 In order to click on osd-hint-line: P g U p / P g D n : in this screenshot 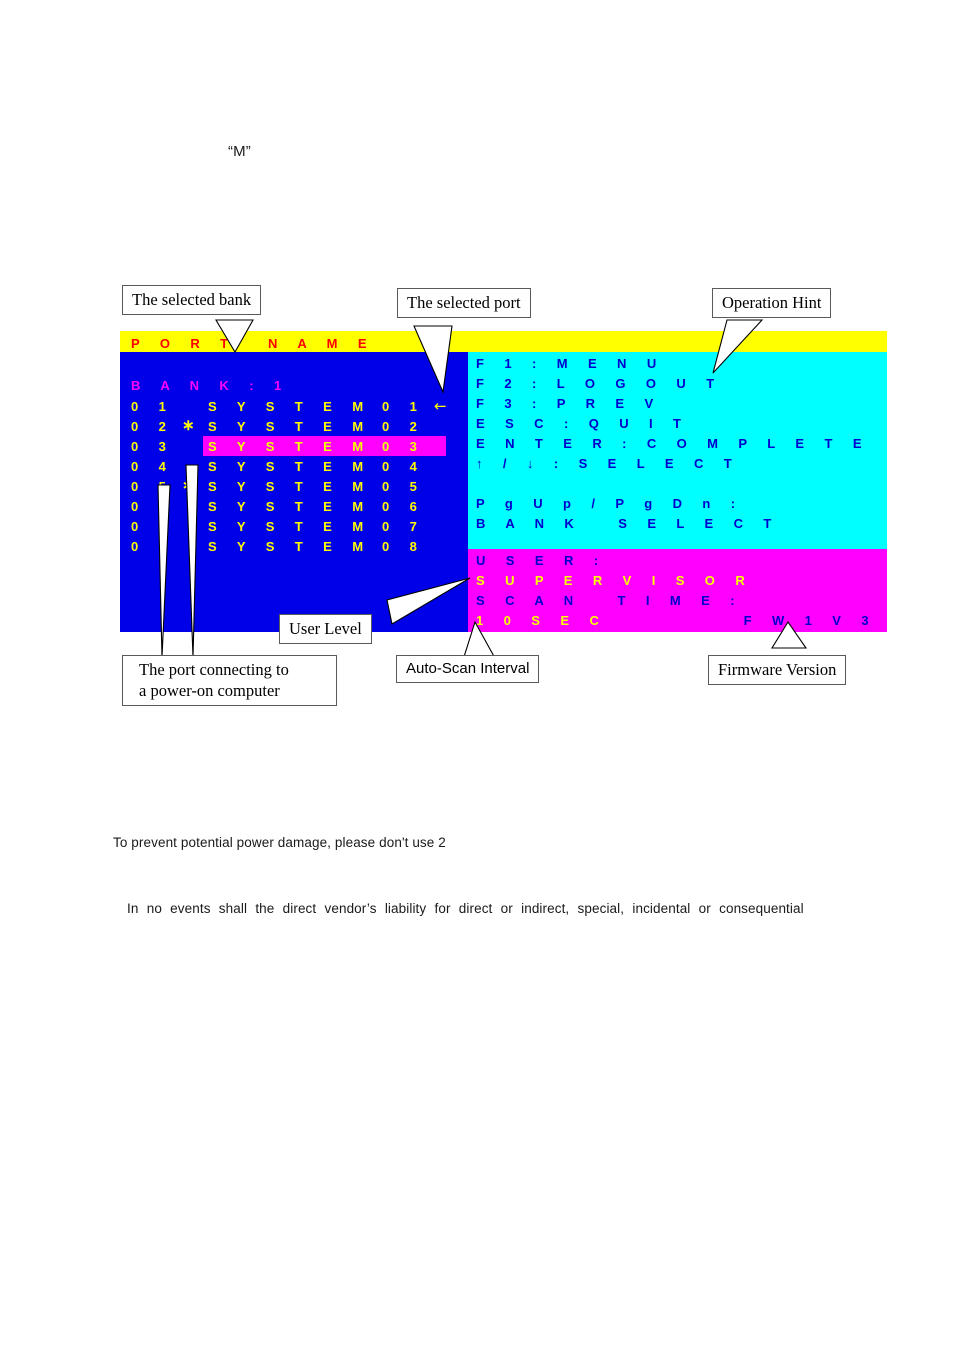, I will do `click(610, 503)`.